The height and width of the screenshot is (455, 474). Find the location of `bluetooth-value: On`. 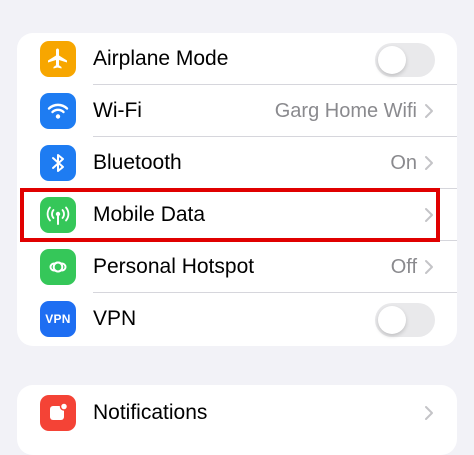

bluetooth-value: On is located at coordinates (403, 163).